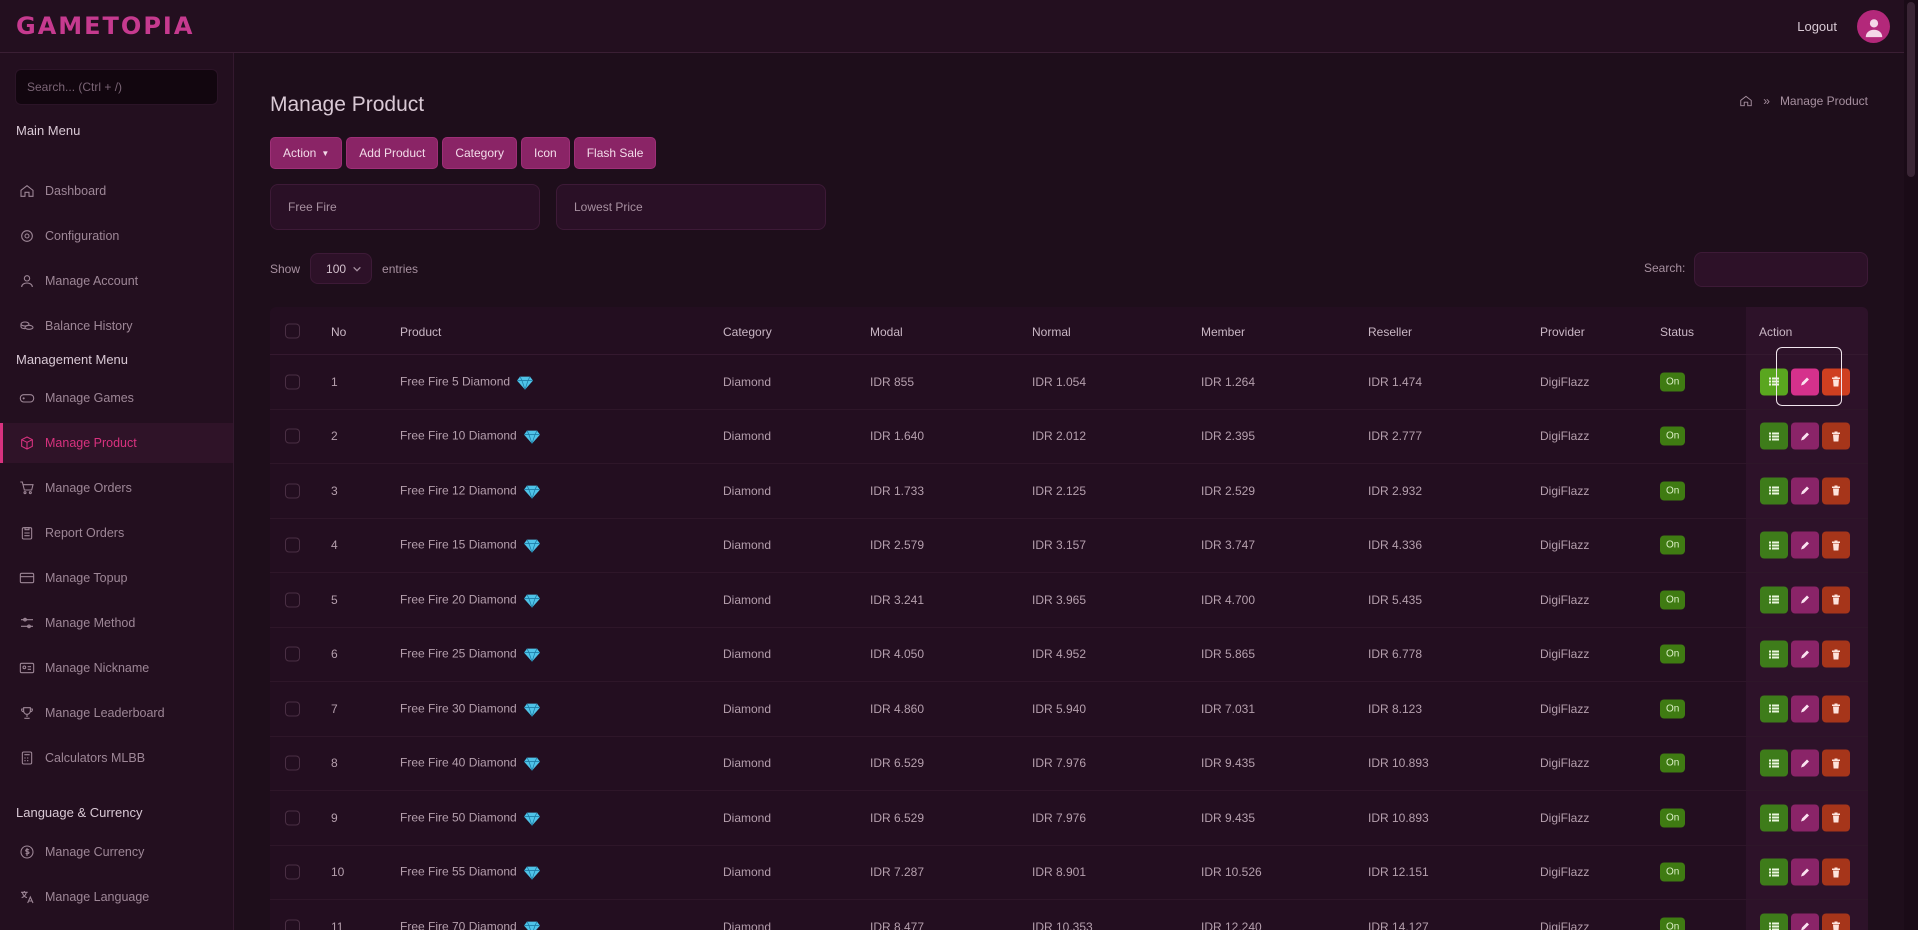  Describe the element at coordinates (72, 359) in the screenshot. I see `section-title-management-menu: Management Menu` at that location.